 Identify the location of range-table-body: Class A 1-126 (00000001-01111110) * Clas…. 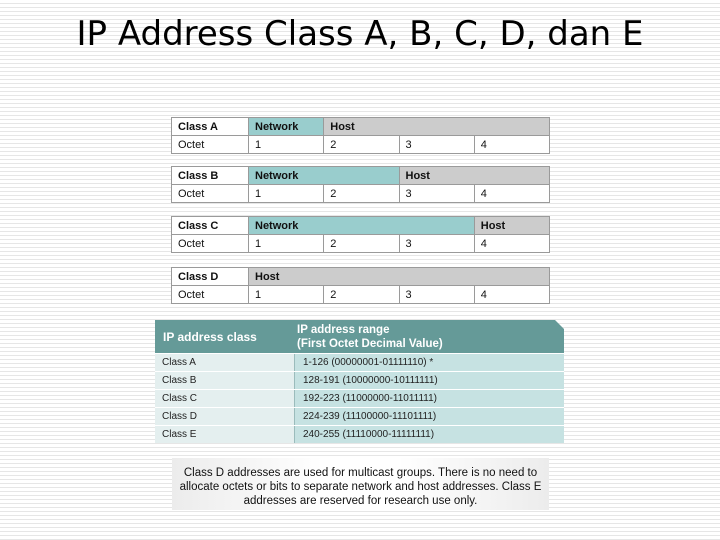
(359, 398).